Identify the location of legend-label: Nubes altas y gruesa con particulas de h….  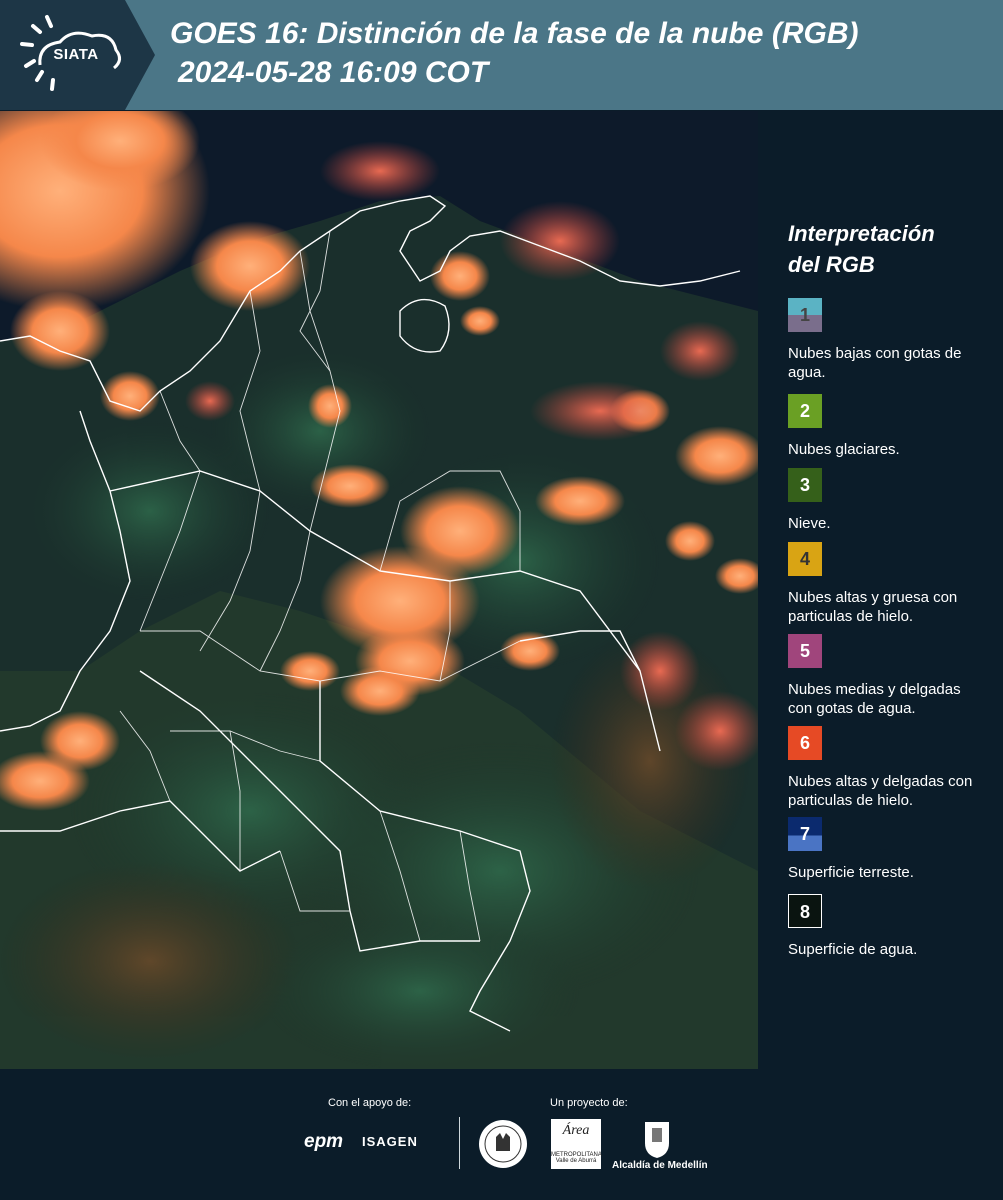
(873, 607).